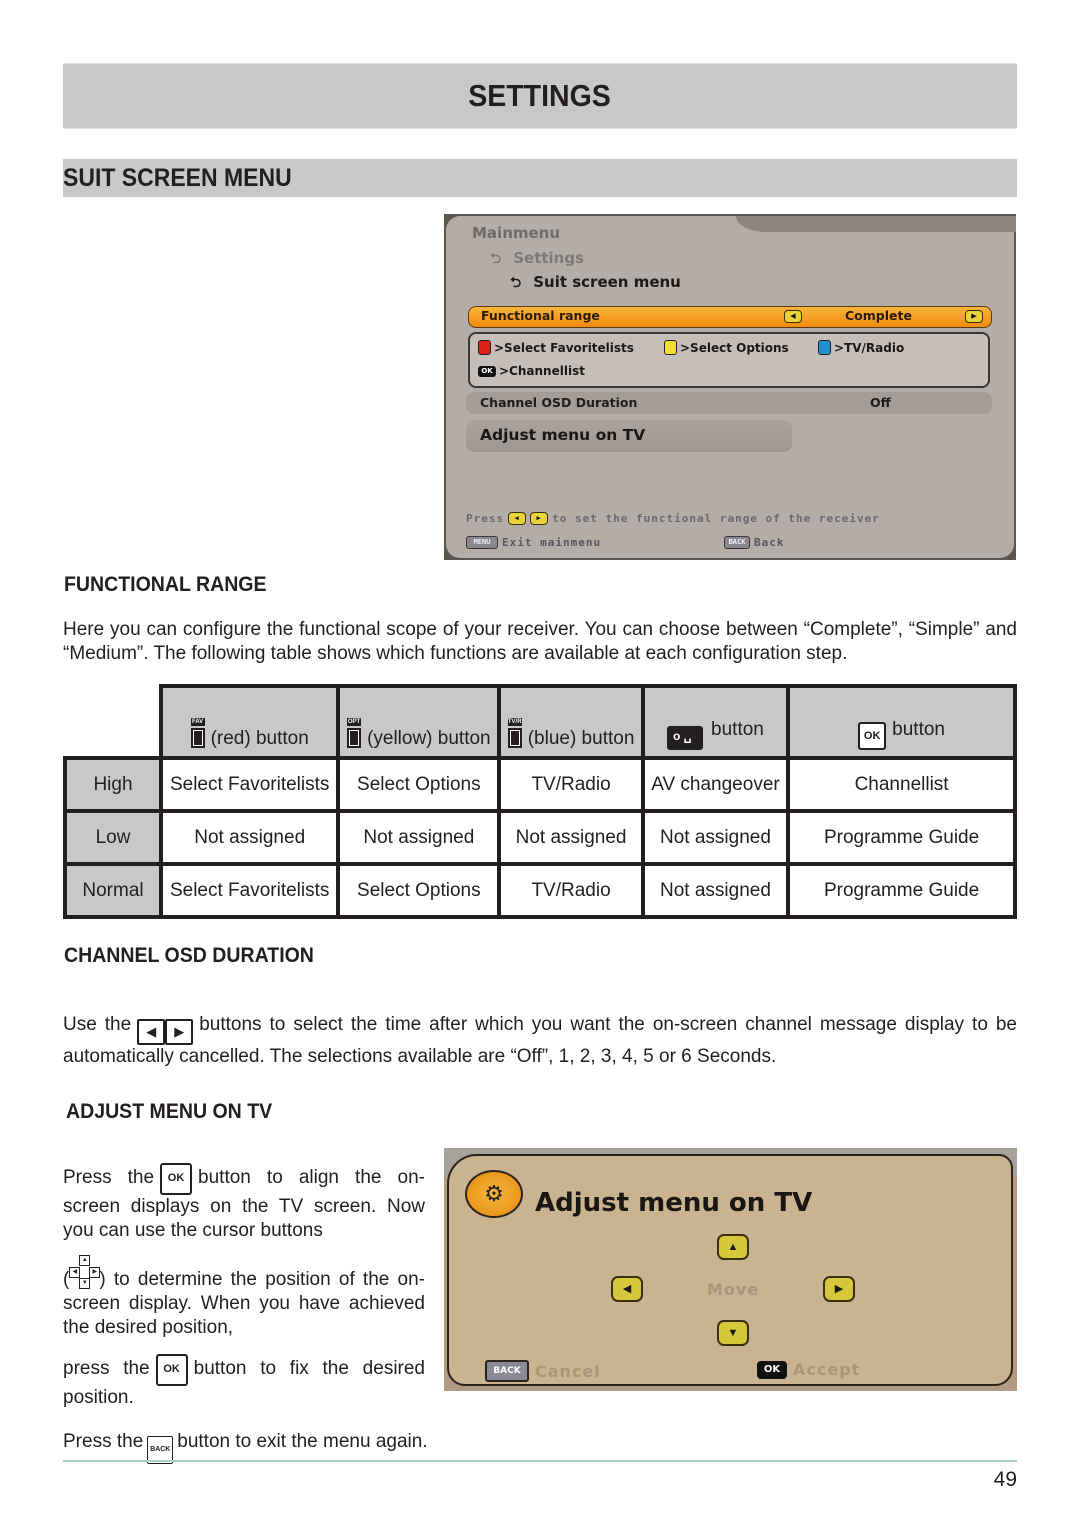 This screenshot has width=1080, height=1524. Describe the element at coordinates (419, 784) in the screenshot. I see `table-cell: Select Options` at that location.